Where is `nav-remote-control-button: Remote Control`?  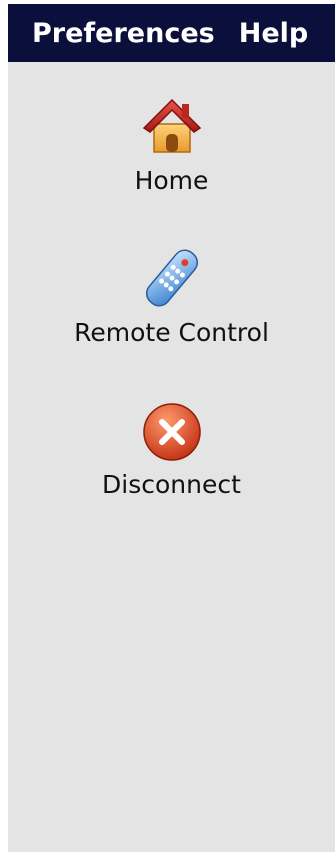 nav-remote-control-button: Remote Control is located at coordinates (171, 294).